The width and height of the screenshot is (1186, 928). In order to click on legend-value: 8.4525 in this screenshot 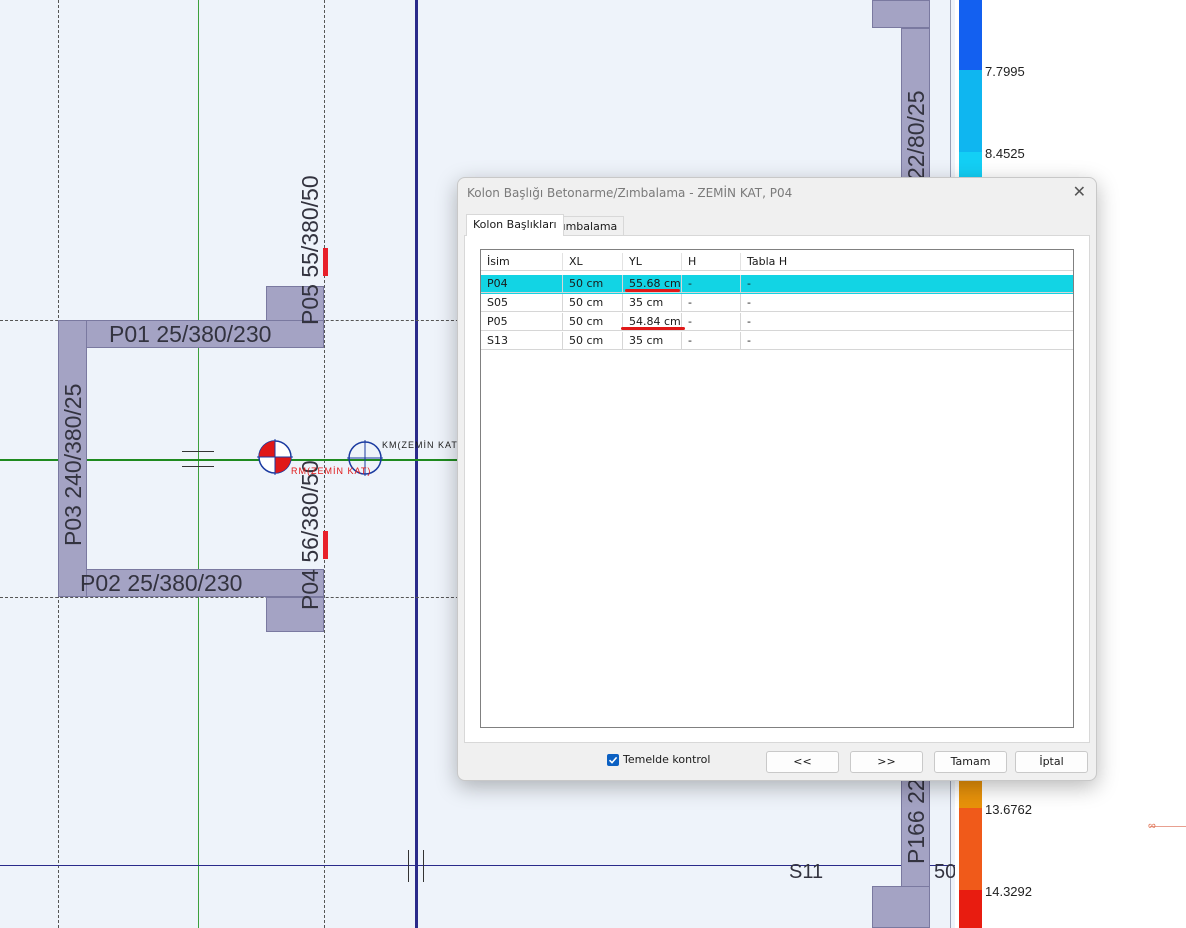, I will do `click(1005, 153)`.